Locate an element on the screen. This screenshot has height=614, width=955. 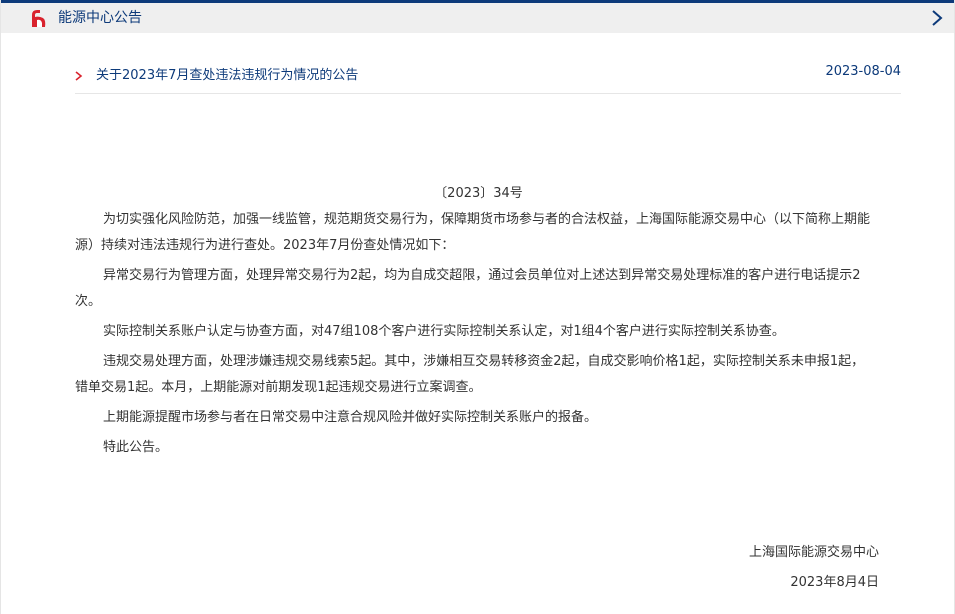
section-title: 能源中心公告 is located at coordinates (100, 18).